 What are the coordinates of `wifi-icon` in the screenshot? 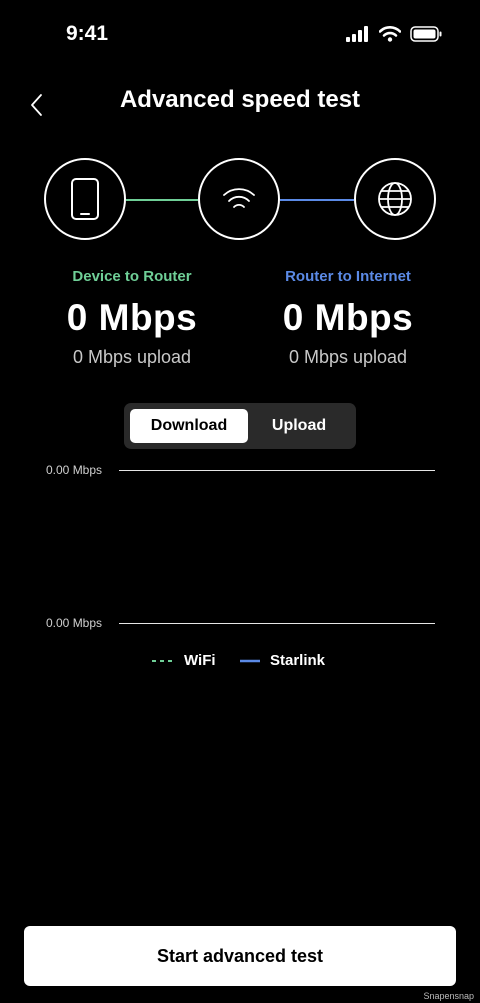 It's located at (239, 198).